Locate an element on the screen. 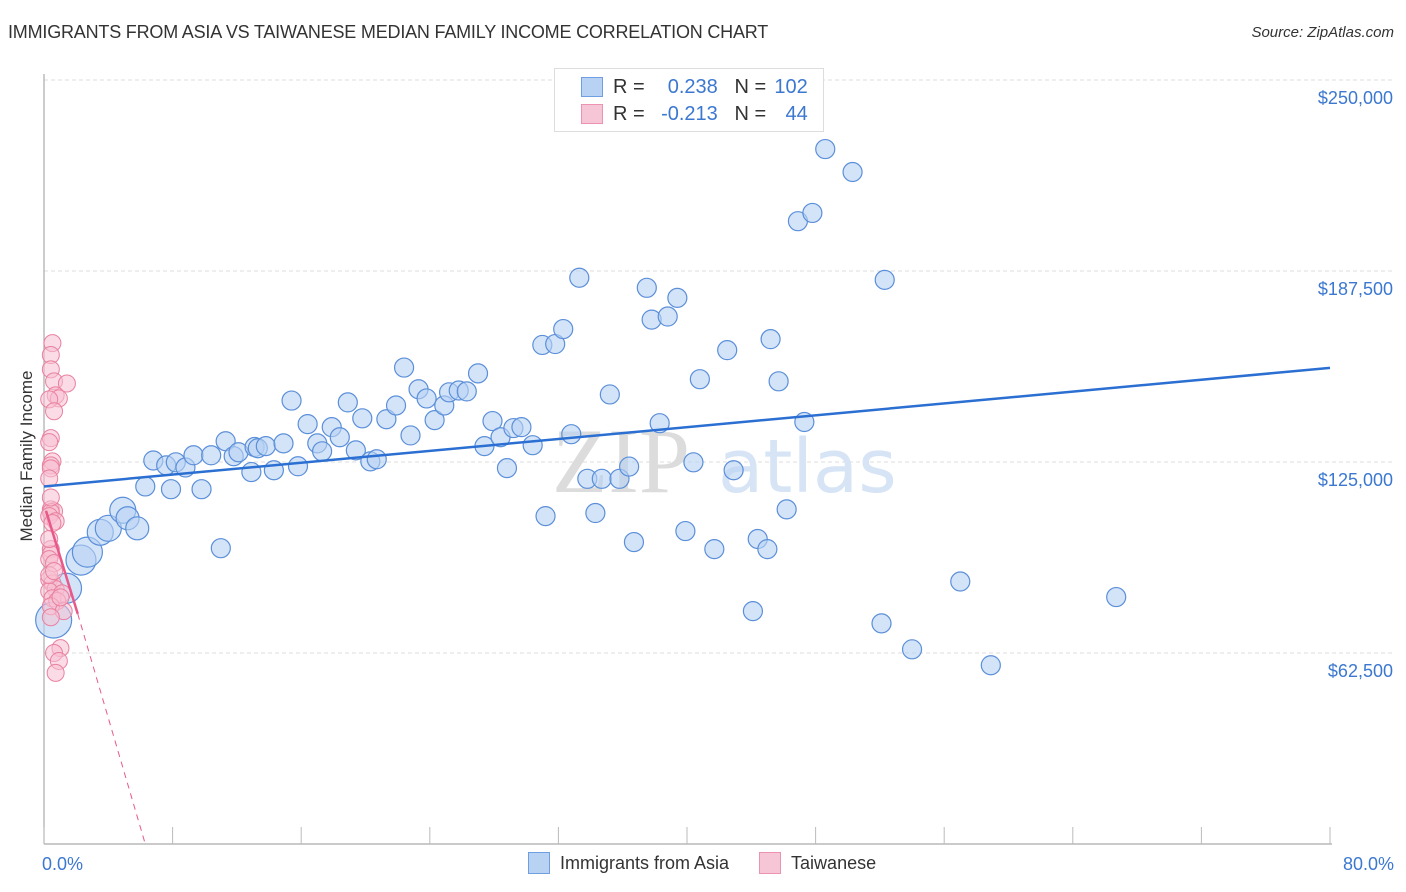 The image size is (1406, 892). y-tick-labels: $62,500 $125,000 $187,500 $250,000 is located at coordinates (1355, 384).